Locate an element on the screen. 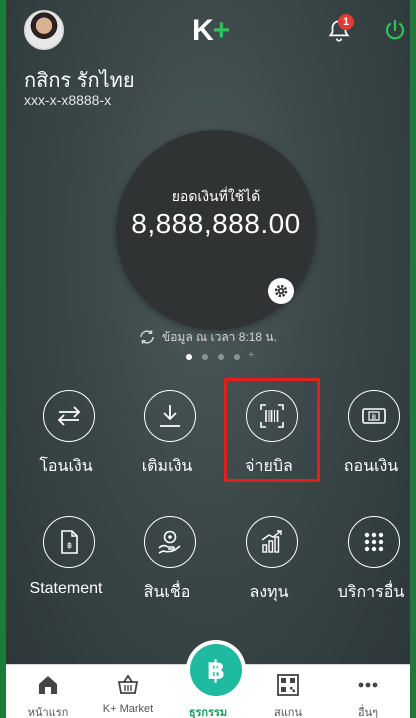 The width and height of the screenshot is (416, 718). baht-icon: ฿ is located at coordinates (216, 670).